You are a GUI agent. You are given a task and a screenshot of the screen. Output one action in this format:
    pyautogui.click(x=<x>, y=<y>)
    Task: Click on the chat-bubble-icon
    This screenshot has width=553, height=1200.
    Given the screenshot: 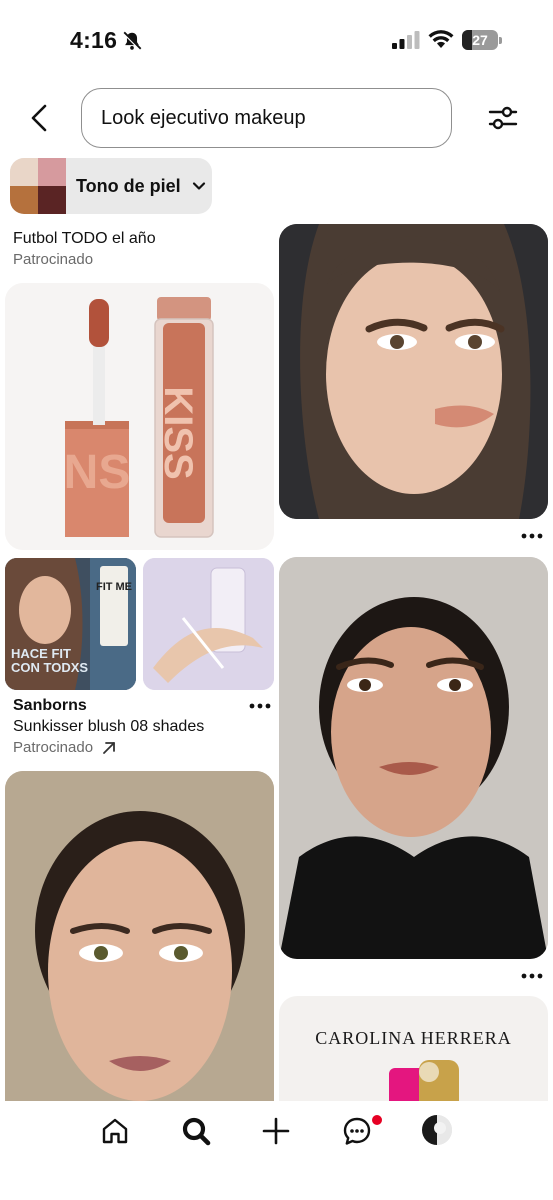 What is the action you would take?
    pyautogui.click(x=357, y=1131)
    